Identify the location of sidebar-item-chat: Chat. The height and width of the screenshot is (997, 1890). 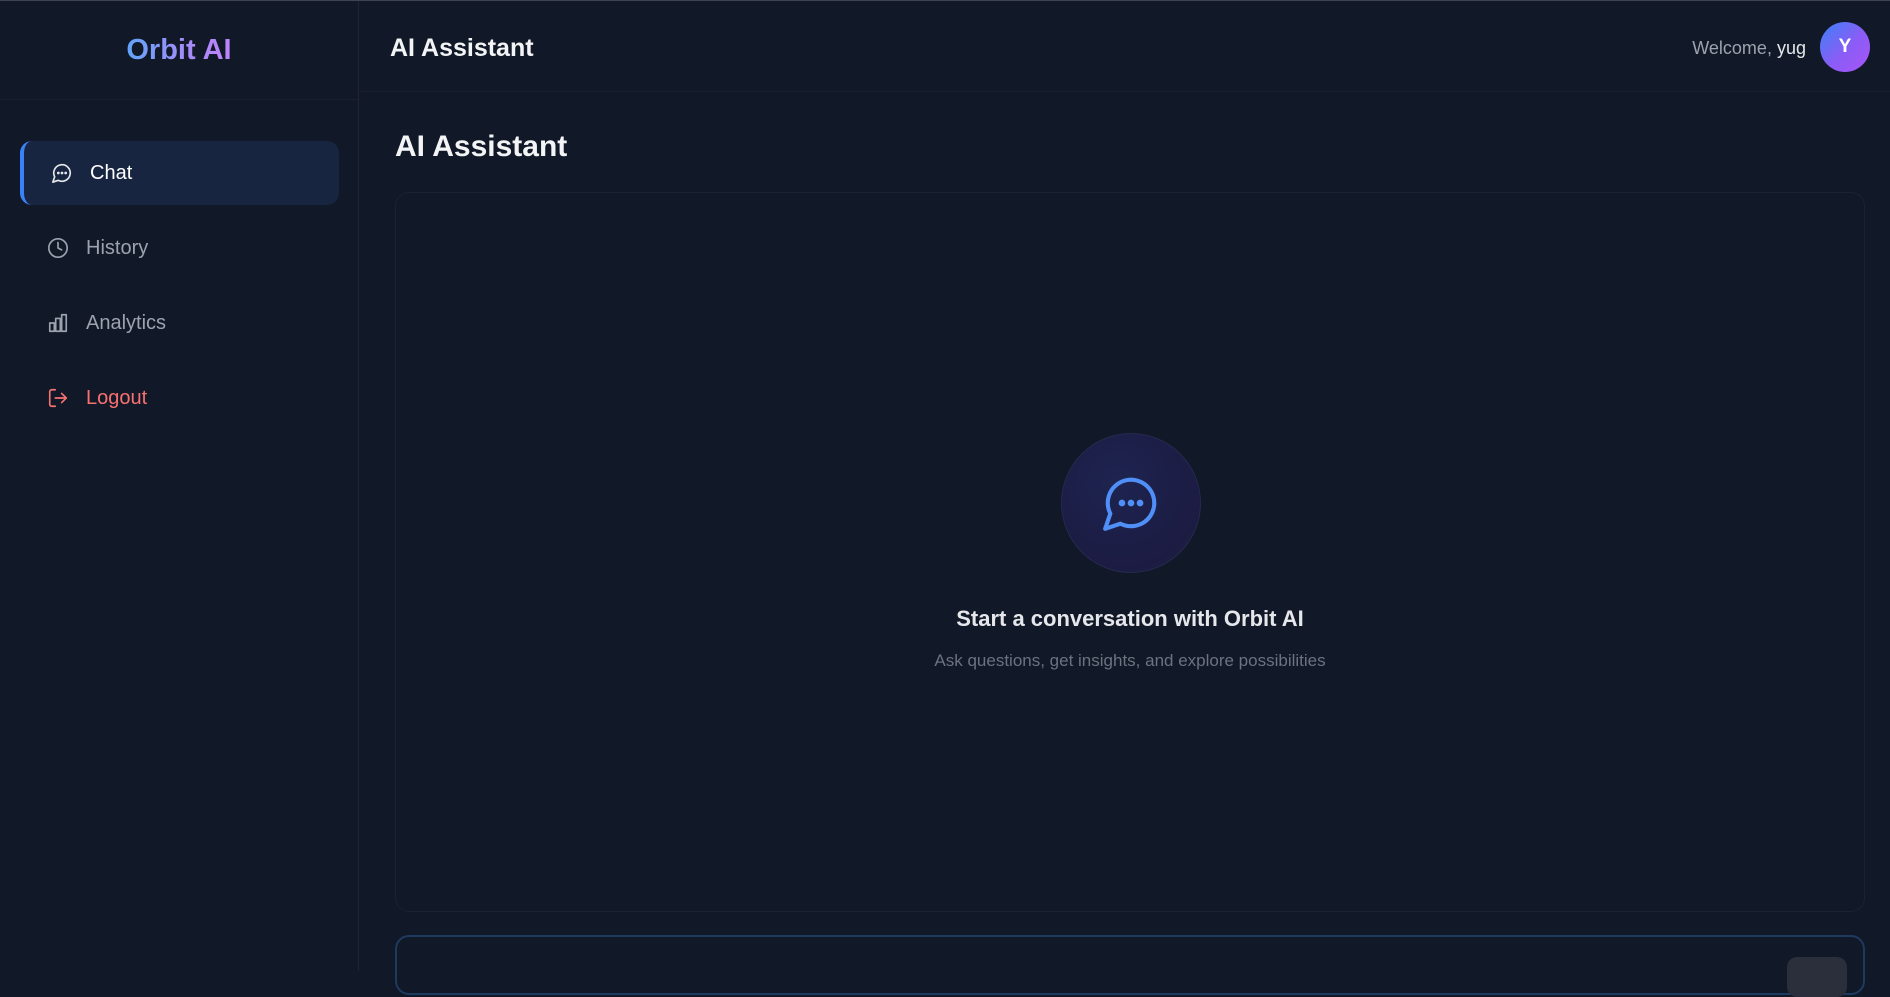
(179, 173).